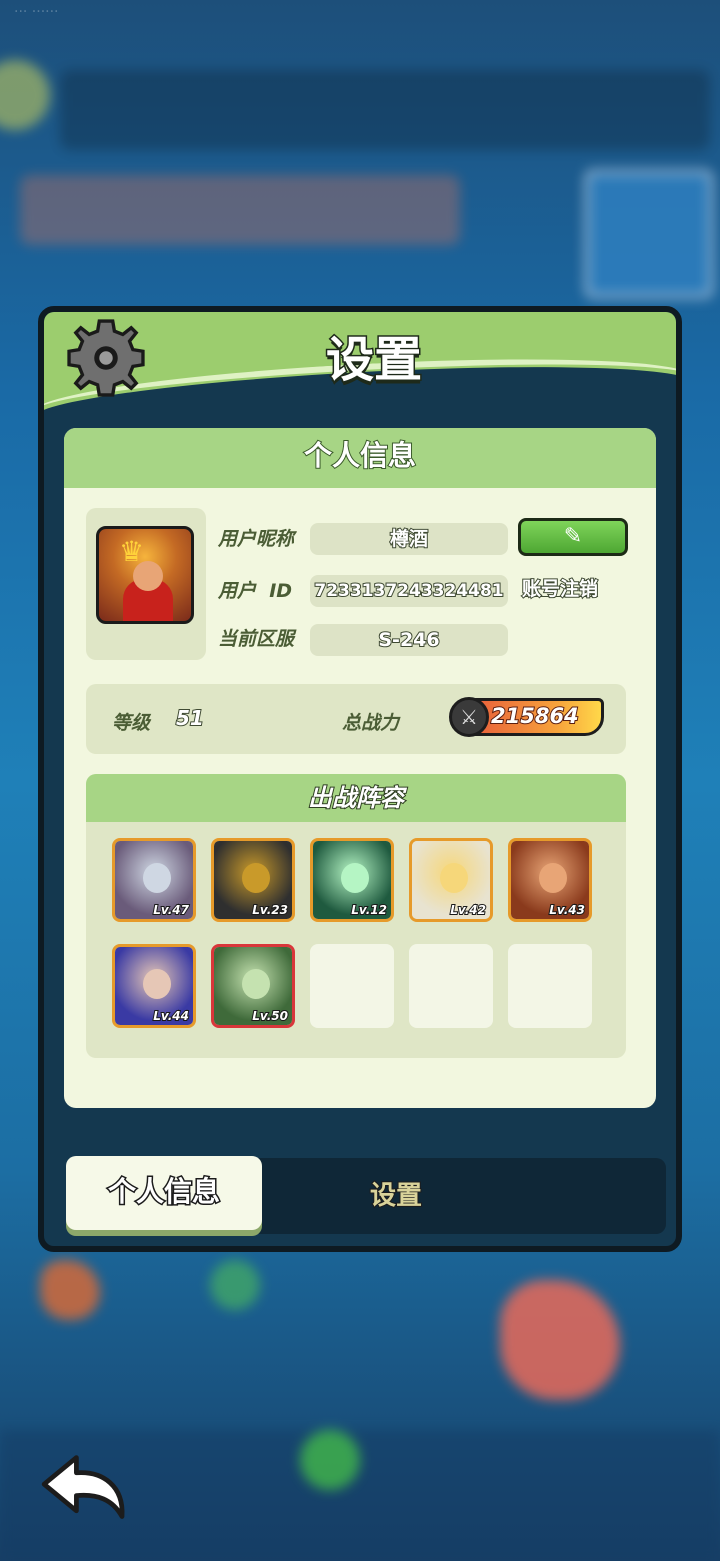 The width and height of the screenshot is (720, 1561). I want to click on hero-level: Lv.42, so click(468, 910).